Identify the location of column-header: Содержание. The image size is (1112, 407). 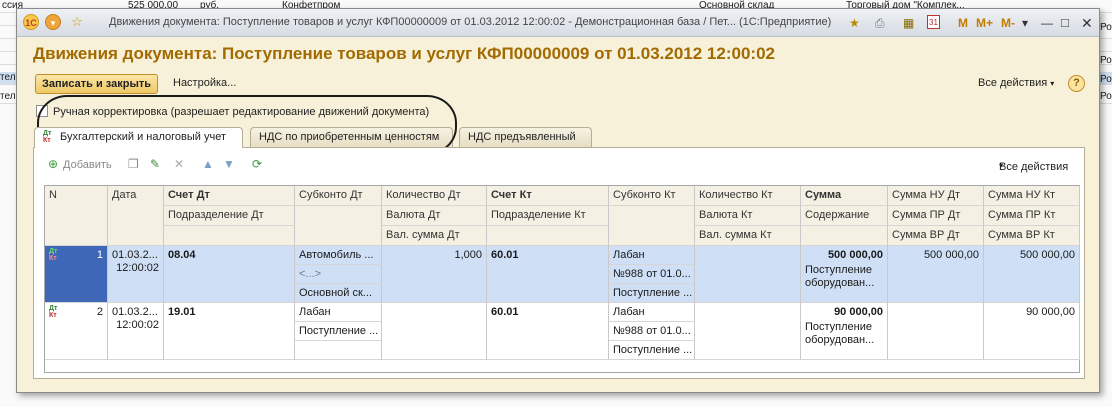
(844, 216).